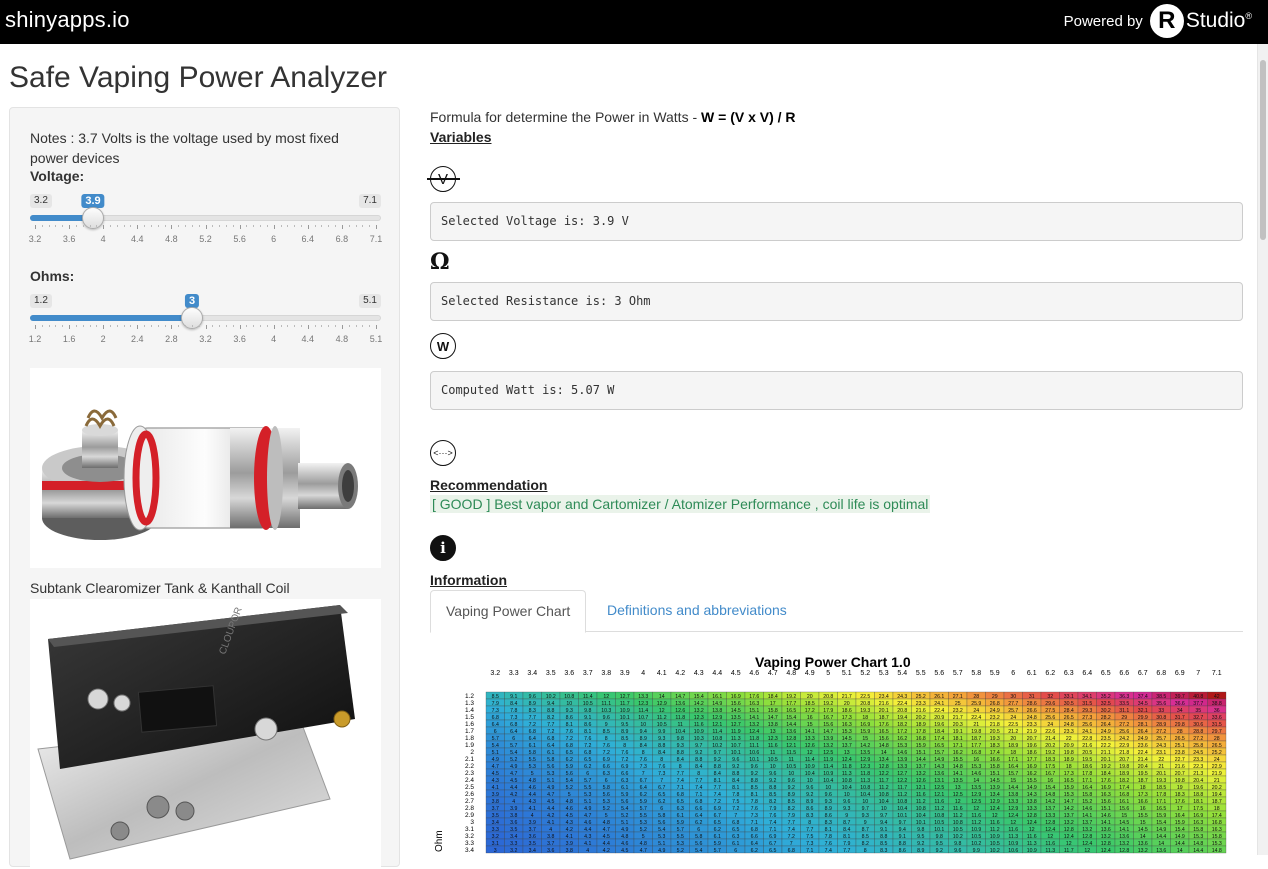  What do you see at coordinates (67, 20) in the screenshot?
I see `shinyapps-brand-link: shinyapps.io` at bounding box center [67, 20].